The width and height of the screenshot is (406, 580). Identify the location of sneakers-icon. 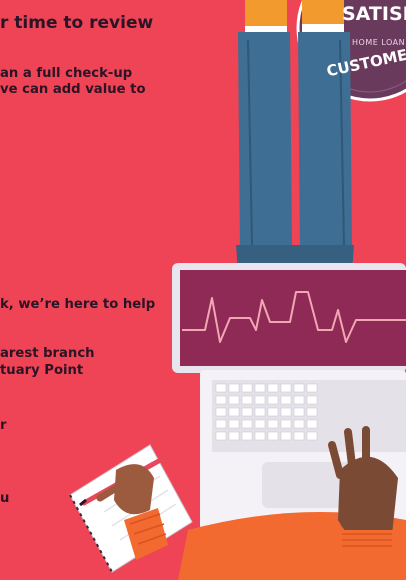
(294, 17).